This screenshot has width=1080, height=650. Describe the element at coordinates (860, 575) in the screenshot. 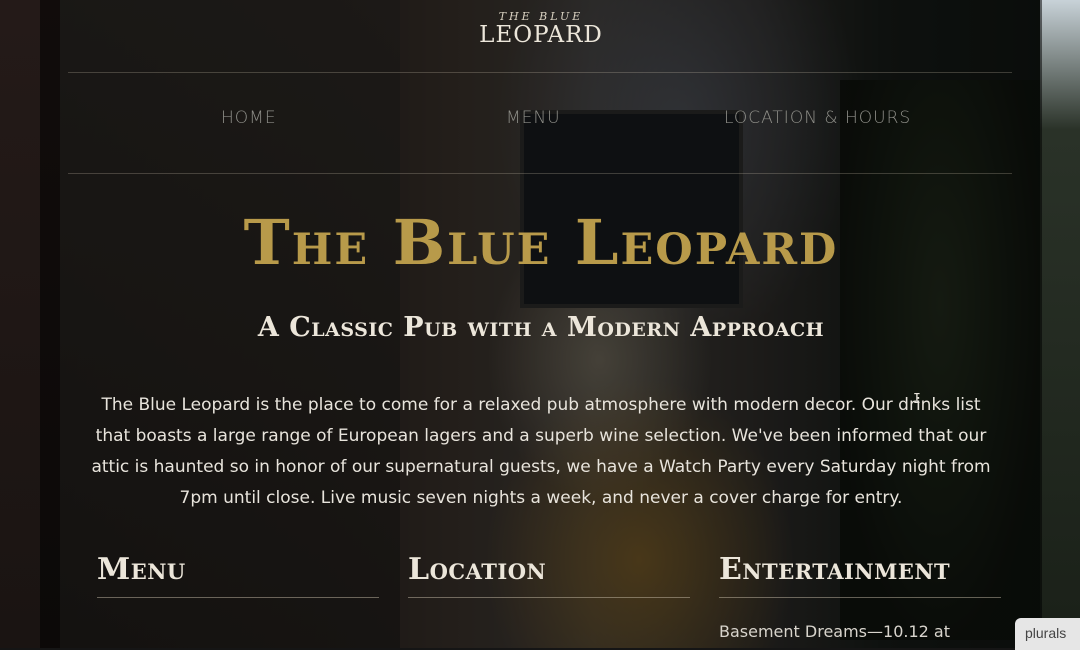

I see `entertainment-heading: Entertainment` at that location.